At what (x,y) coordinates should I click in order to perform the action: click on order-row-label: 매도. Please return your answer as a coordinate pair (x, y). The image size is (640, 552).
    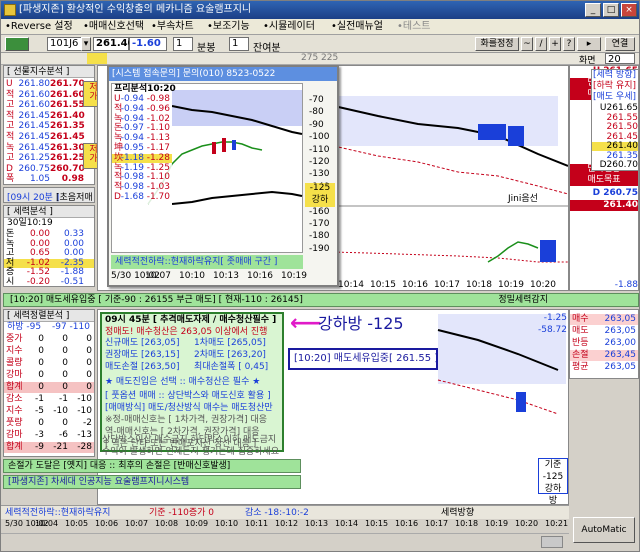
    Looking at the image, I should click on (580, 331).